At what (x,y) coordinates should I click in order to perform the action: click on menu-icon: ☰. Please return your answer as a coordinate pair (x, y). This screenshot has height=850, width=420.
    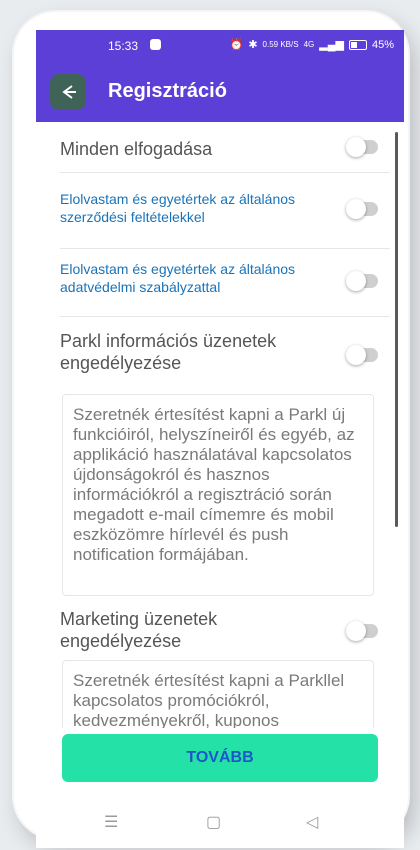
    Looking at the image, I should click on (111, 822).